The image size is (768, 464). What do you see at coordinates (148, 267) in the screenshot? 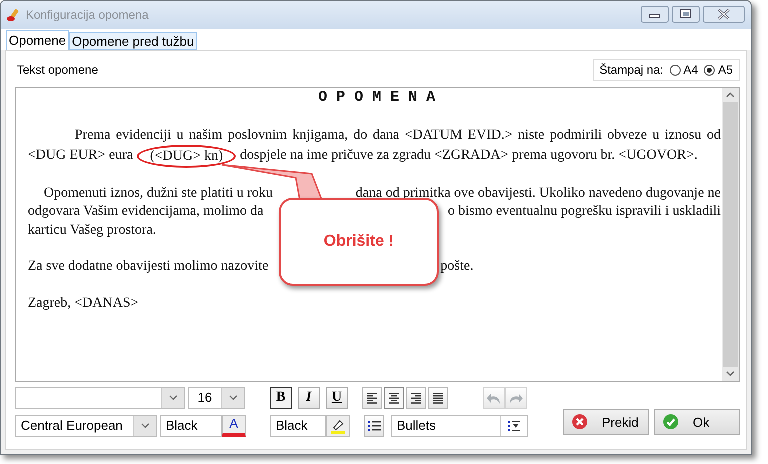
I see `text-line: Za sve dodatne obavijesti molimo nazovite` at bounding box center [148, 267].